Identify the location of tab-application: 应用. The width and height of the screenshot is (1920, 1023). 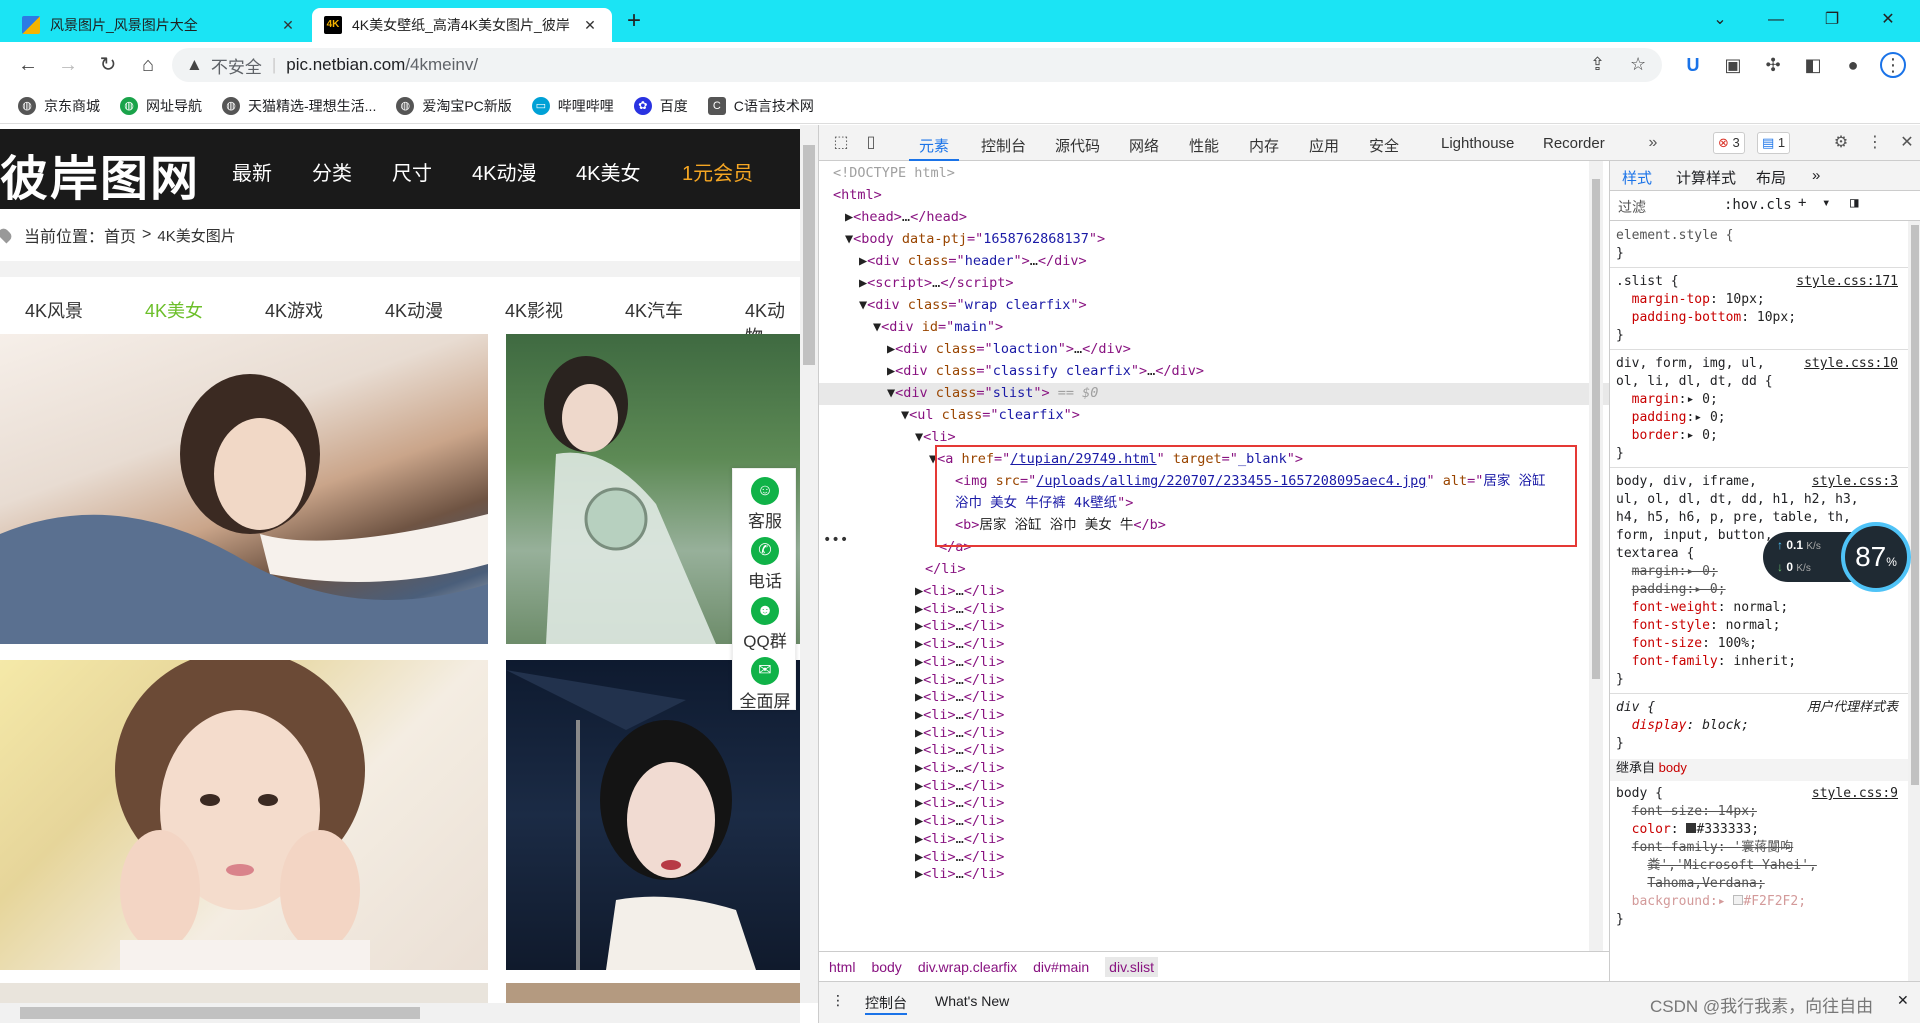
(1324, 145).